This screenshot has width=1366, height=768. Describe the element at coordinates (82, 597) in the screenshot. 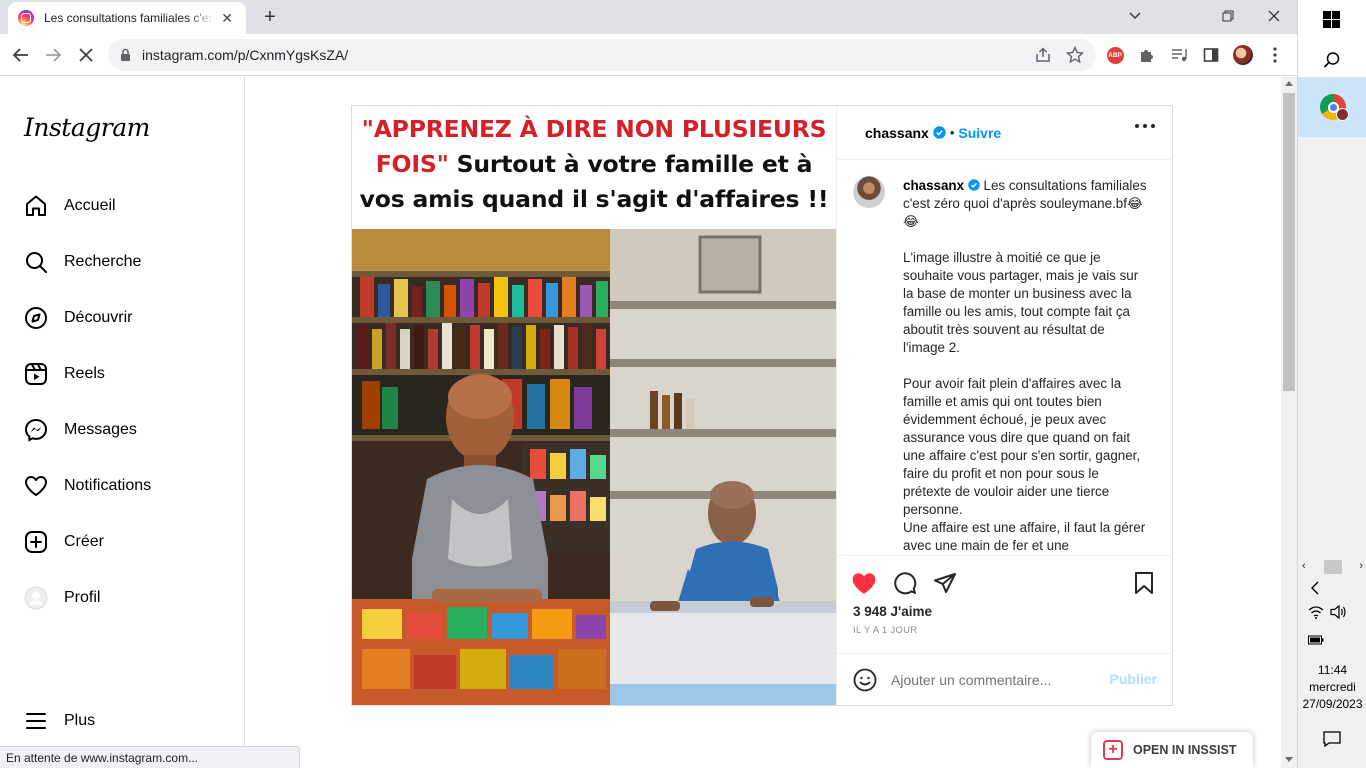

I see `sidebar-item-label: Profil` at that location.